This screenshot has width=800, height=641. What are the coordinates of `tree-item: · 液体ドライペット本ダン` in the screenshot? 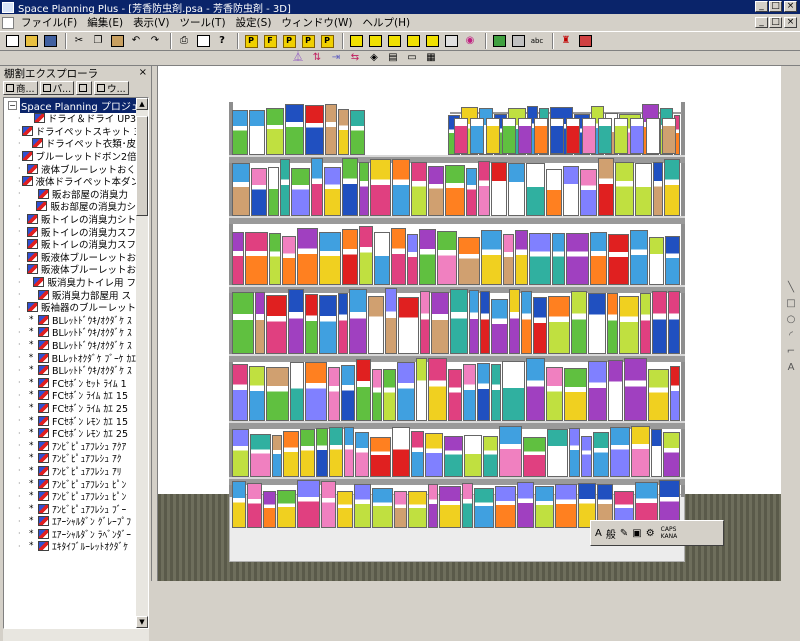 It's located at (77, 181).